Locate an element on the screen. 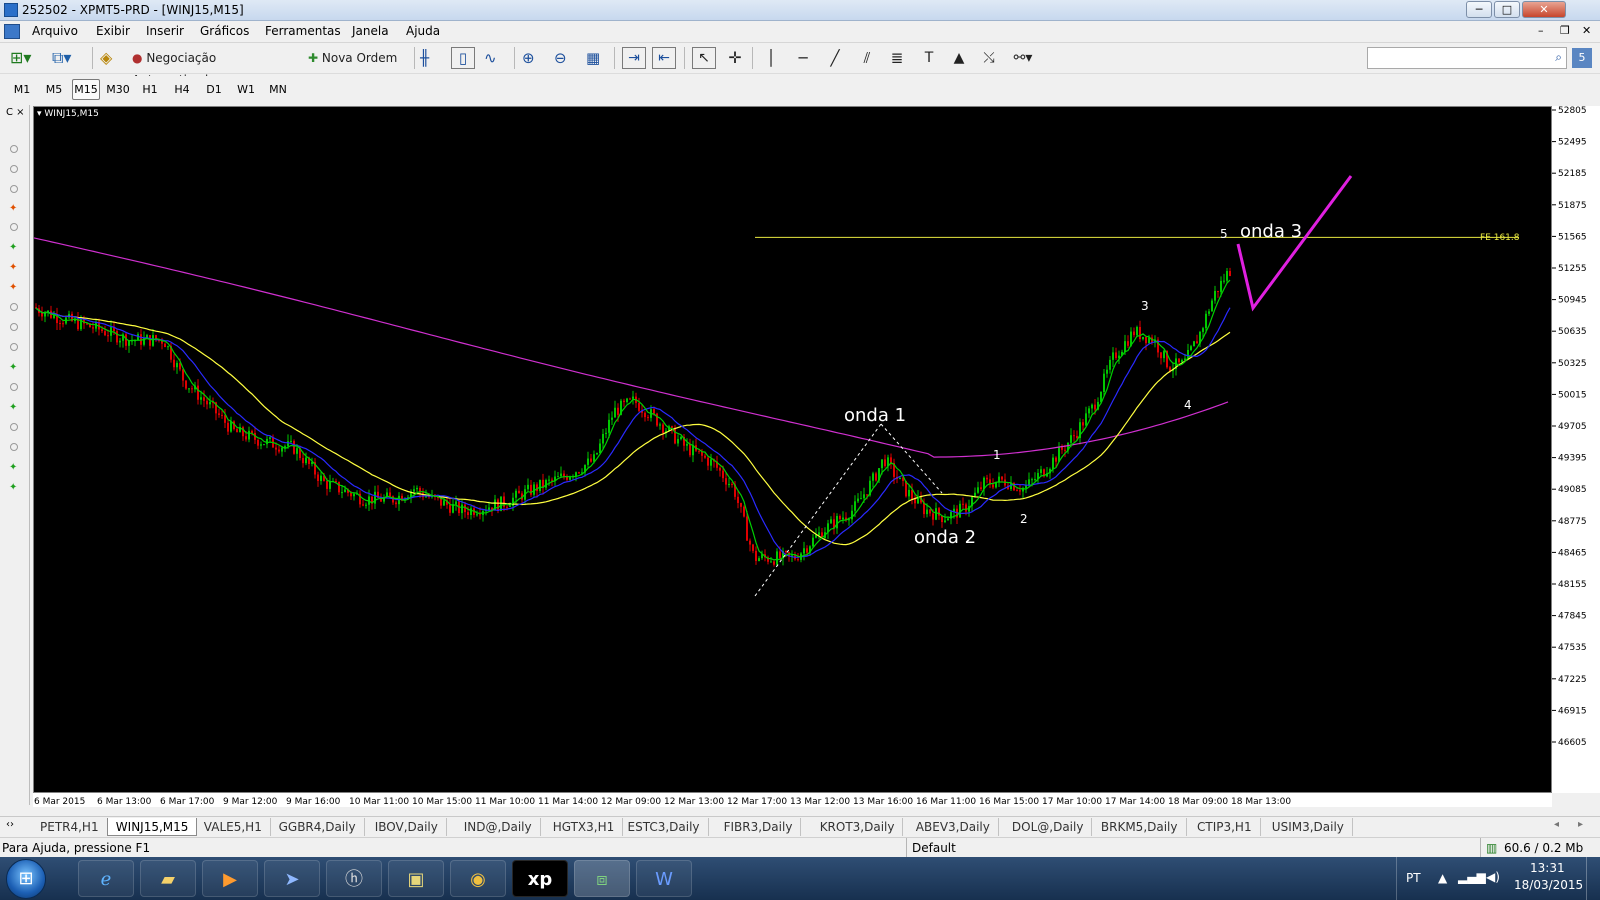 This screenshot has height=900, width=1600. new-chart-icon: ⊞▾ is located at coordinates (27, 58).